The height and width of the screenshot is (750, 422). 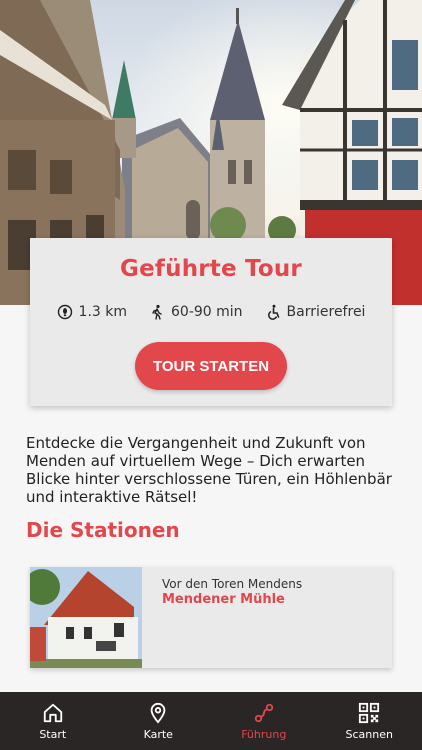 I want to click on start-tour-button: TOUR STARTEN, so click(x=211, y=366).